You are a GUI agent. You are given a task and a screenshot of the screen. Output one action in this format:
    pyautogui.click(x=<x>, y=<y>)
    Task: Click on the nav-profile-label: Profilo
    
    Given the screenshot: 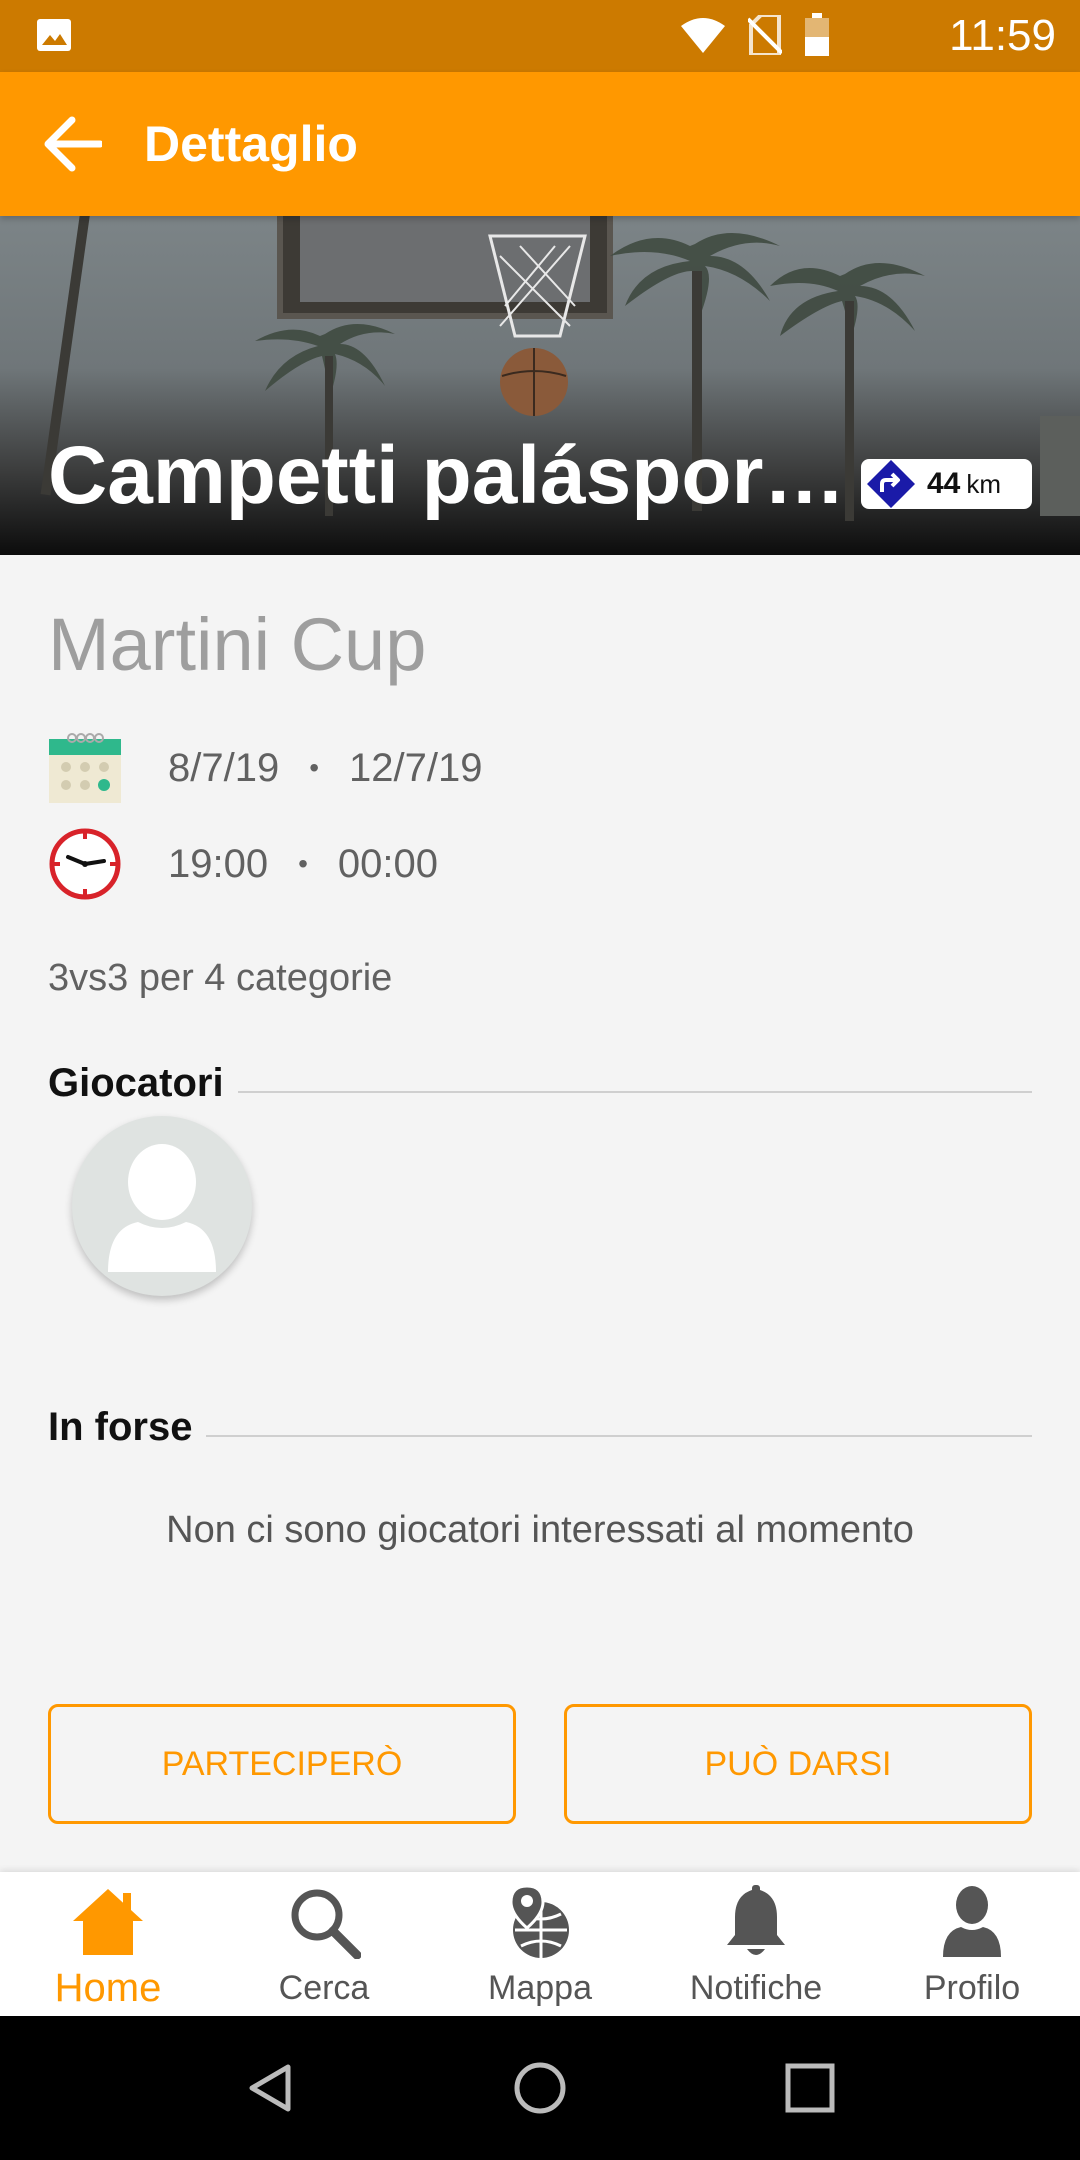 What is the action you would take?
    pyautogui.click(x=972, y=1988)
    